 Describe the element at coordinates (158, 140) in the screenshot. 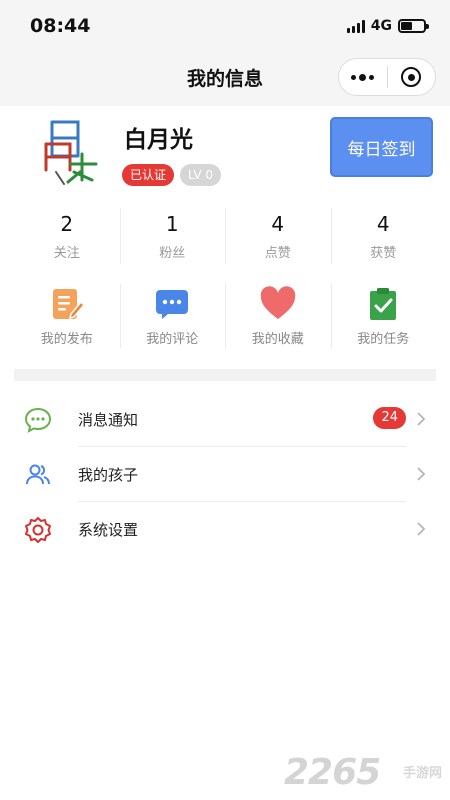

I see `username: 白月光` at that location.